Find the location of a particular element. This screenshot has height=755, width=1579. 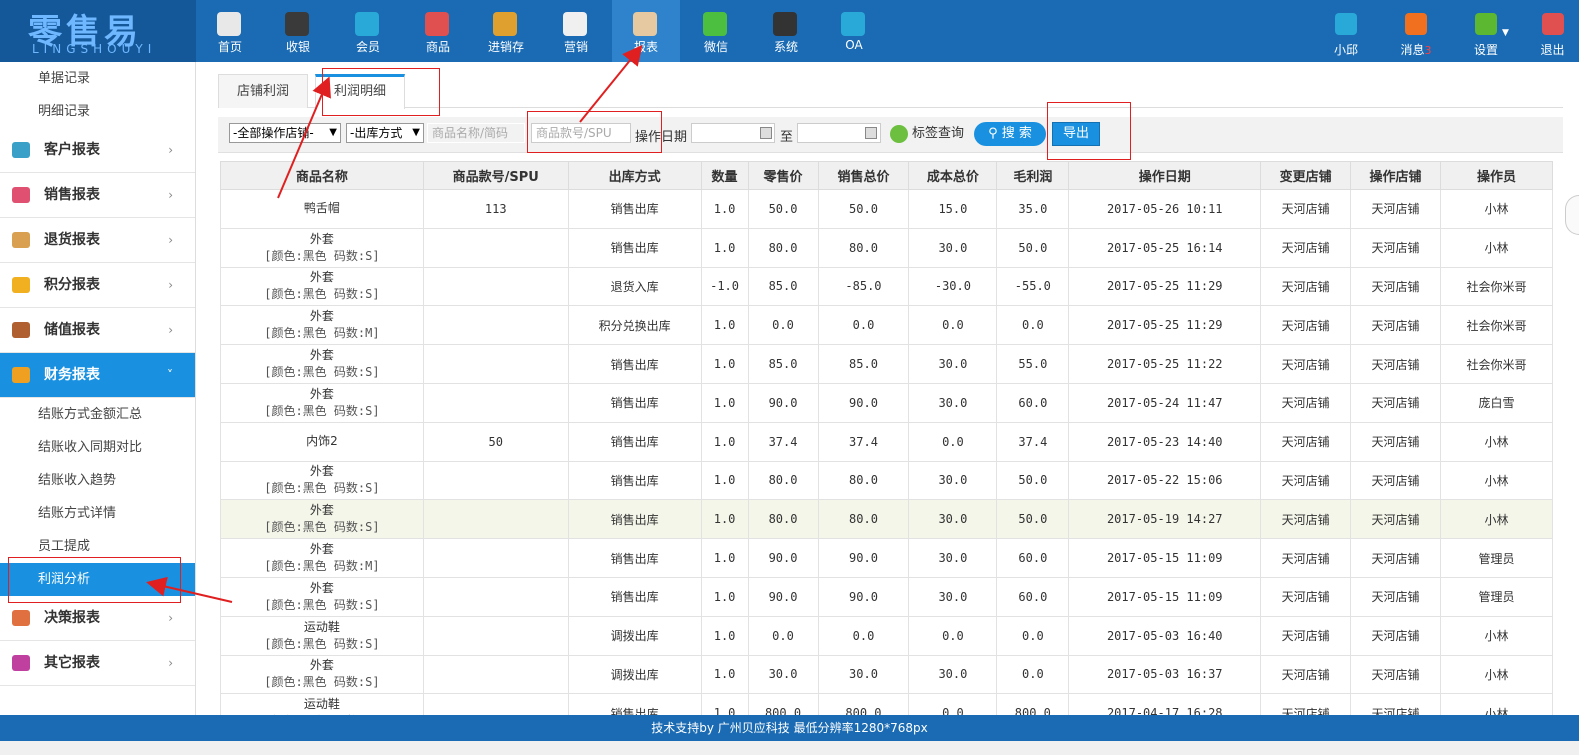

caret-down-icon: ▼ is located at coordinates (416, 132).